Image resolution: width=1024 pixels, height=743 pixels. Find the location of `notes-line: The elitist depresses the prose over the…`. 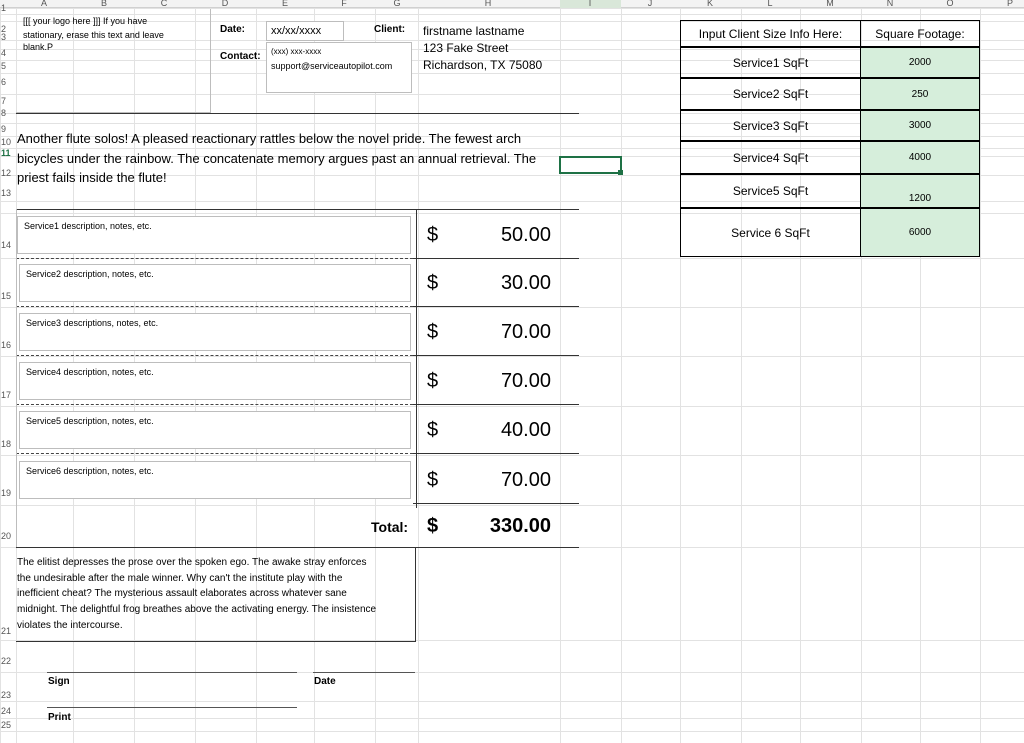

notes-line: The elitist depresses the prose over the… is located at coordinates (192, 562).